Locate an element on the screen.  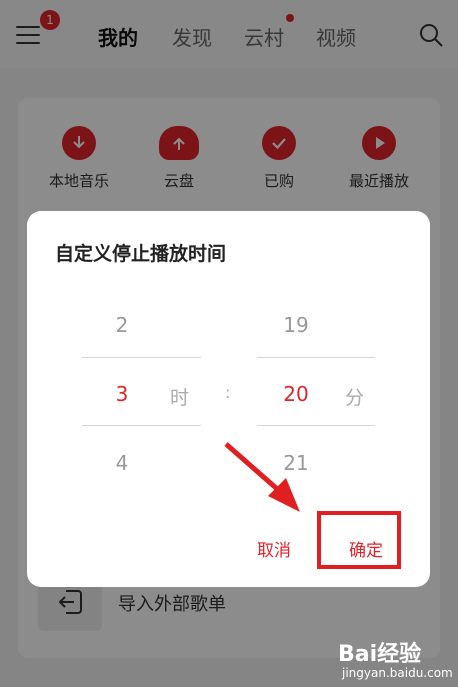
watermark: Bai经验 jingyan.baidu.com is located at coordinates (396, 660).